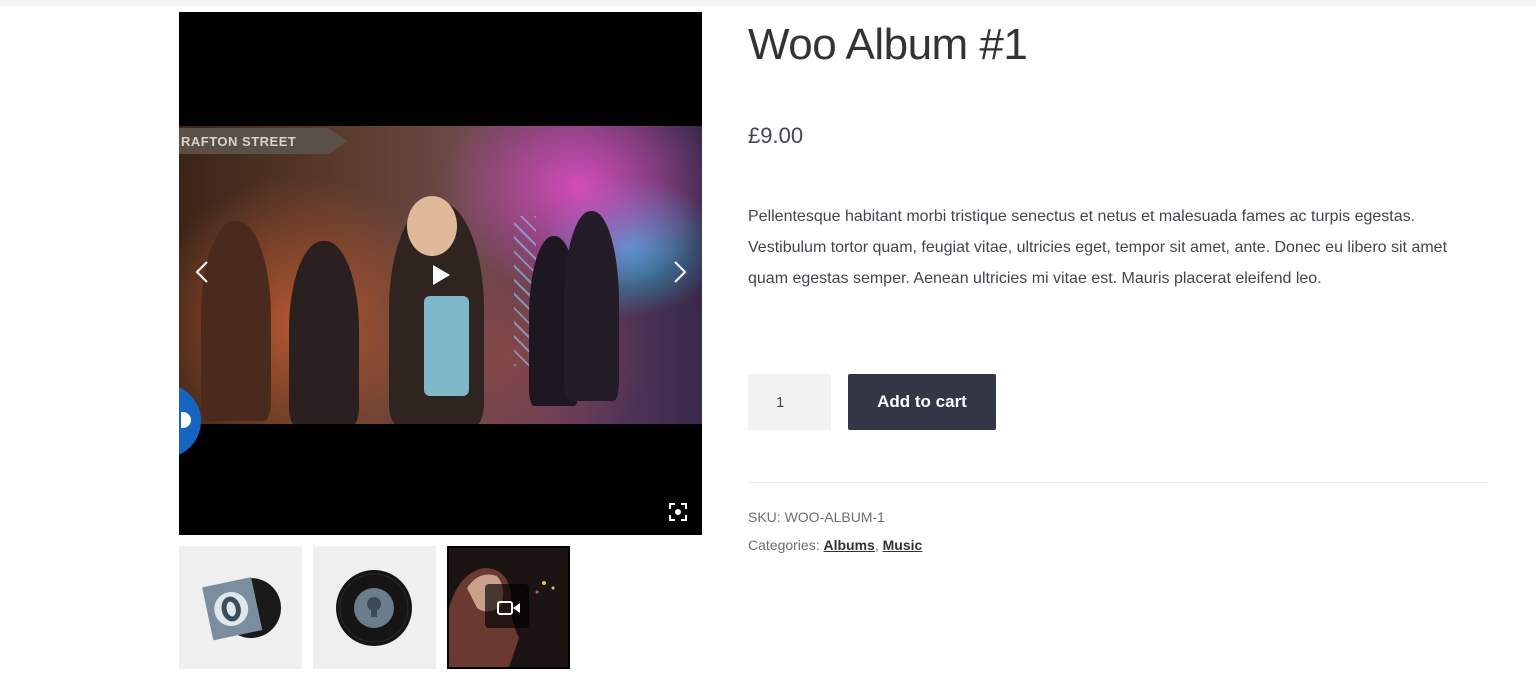 The image size is (1536, 696). I want to click on product-title: Woo Album #1, so click(888, 44).